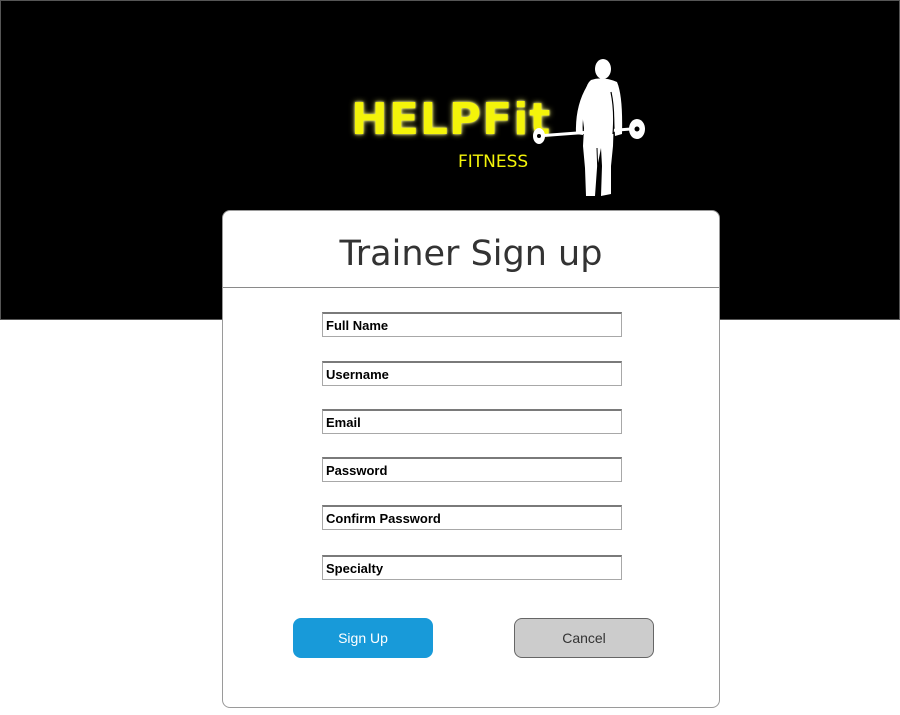 Image resolution: width=900 pixels, height=715 pixels. I want to click on title-divider, so click(471, 287).